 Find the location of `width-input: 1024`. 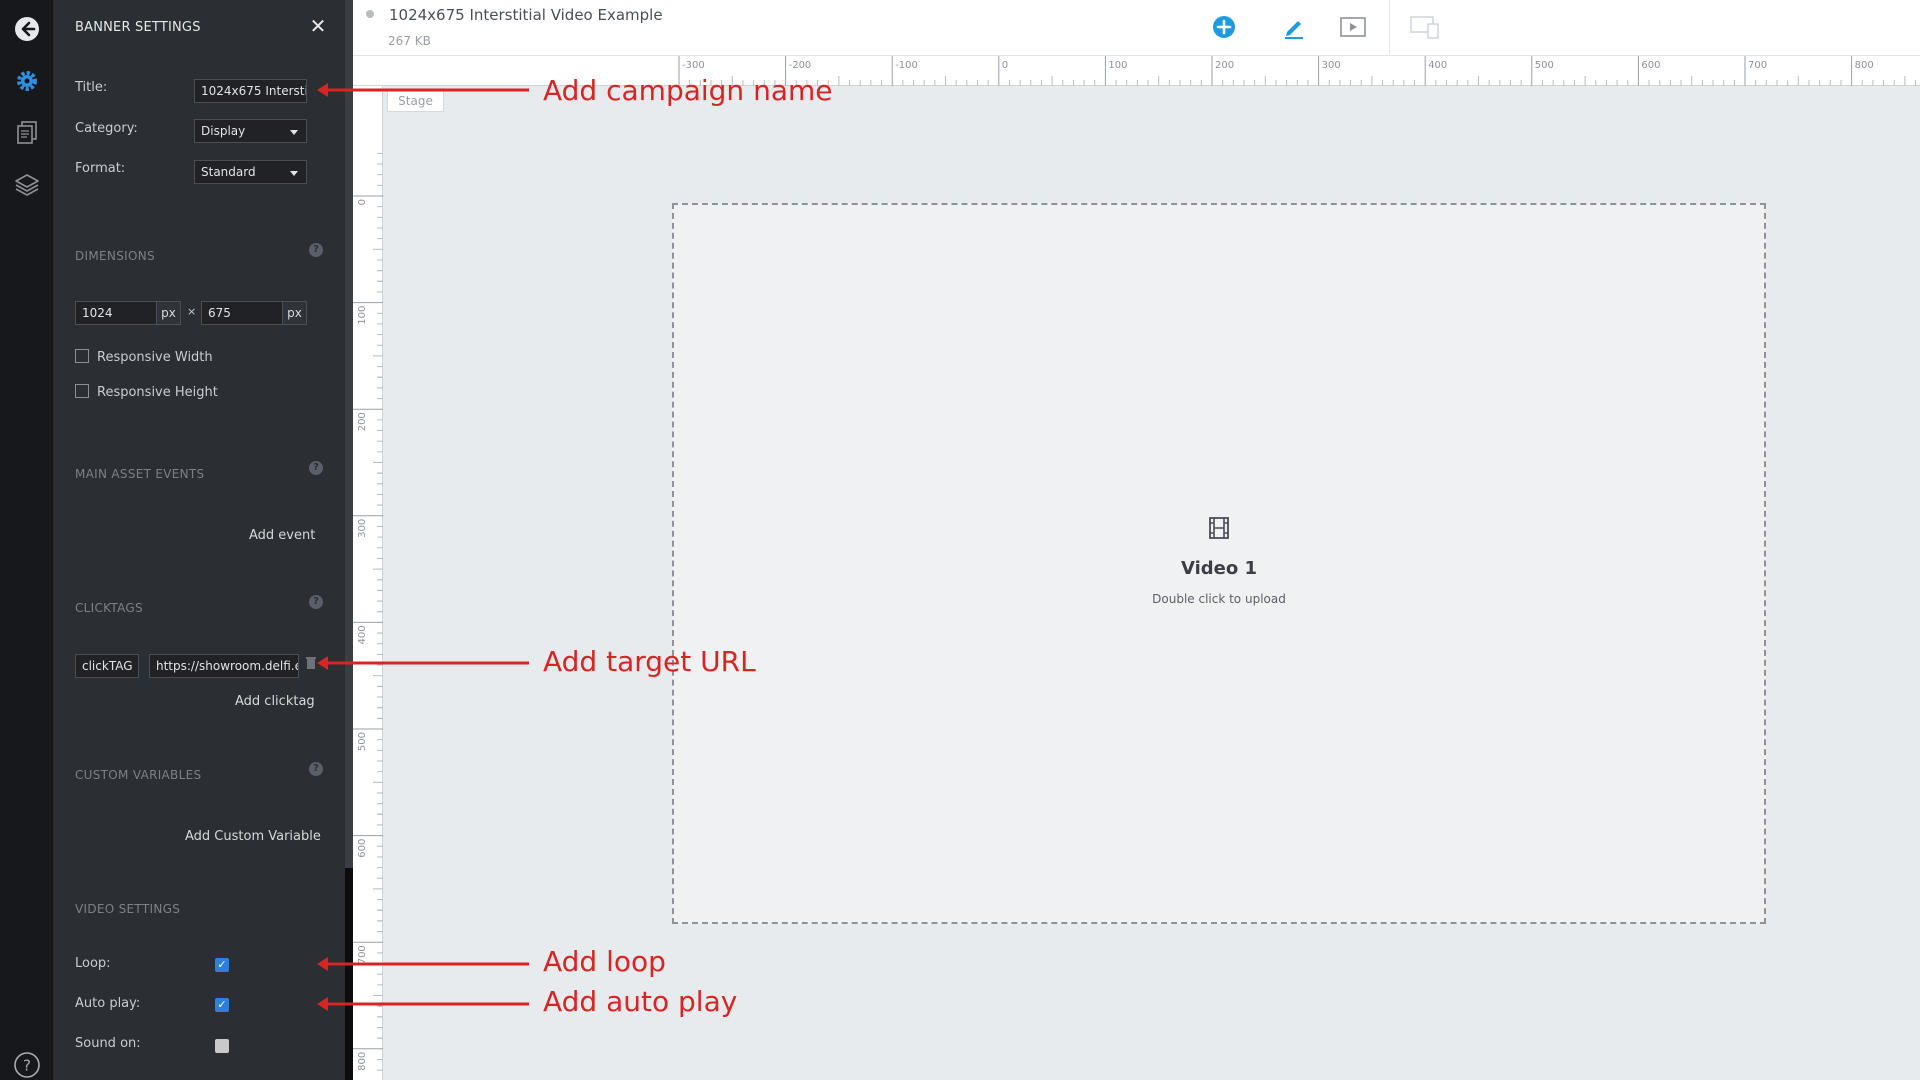

width-input: 1024 is located at coordinates (116, 313).